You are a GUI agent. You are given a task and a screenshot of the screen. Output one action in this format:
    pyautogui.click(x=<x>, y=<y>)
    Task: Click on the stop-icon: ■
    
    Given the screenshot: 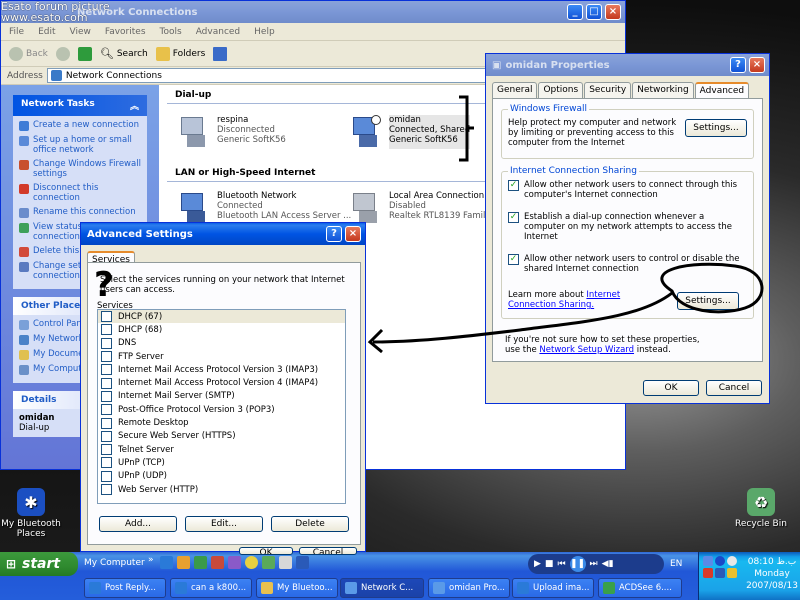 What is the action you would take?
    pyautogui.click(x=549, y=564)
    